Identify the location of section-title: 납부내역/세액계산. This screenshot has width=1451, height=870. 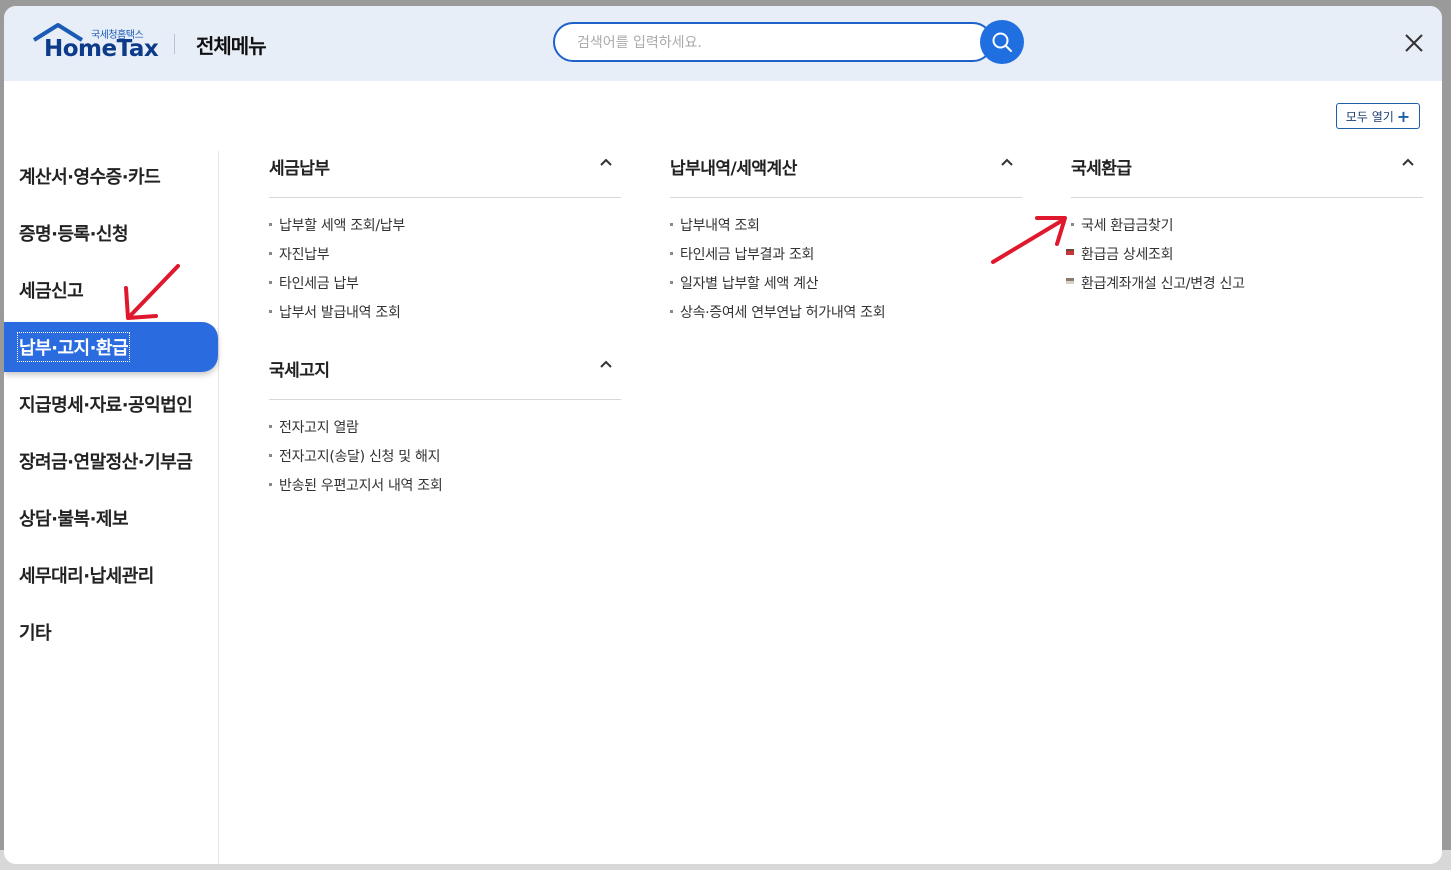
(733, 169).